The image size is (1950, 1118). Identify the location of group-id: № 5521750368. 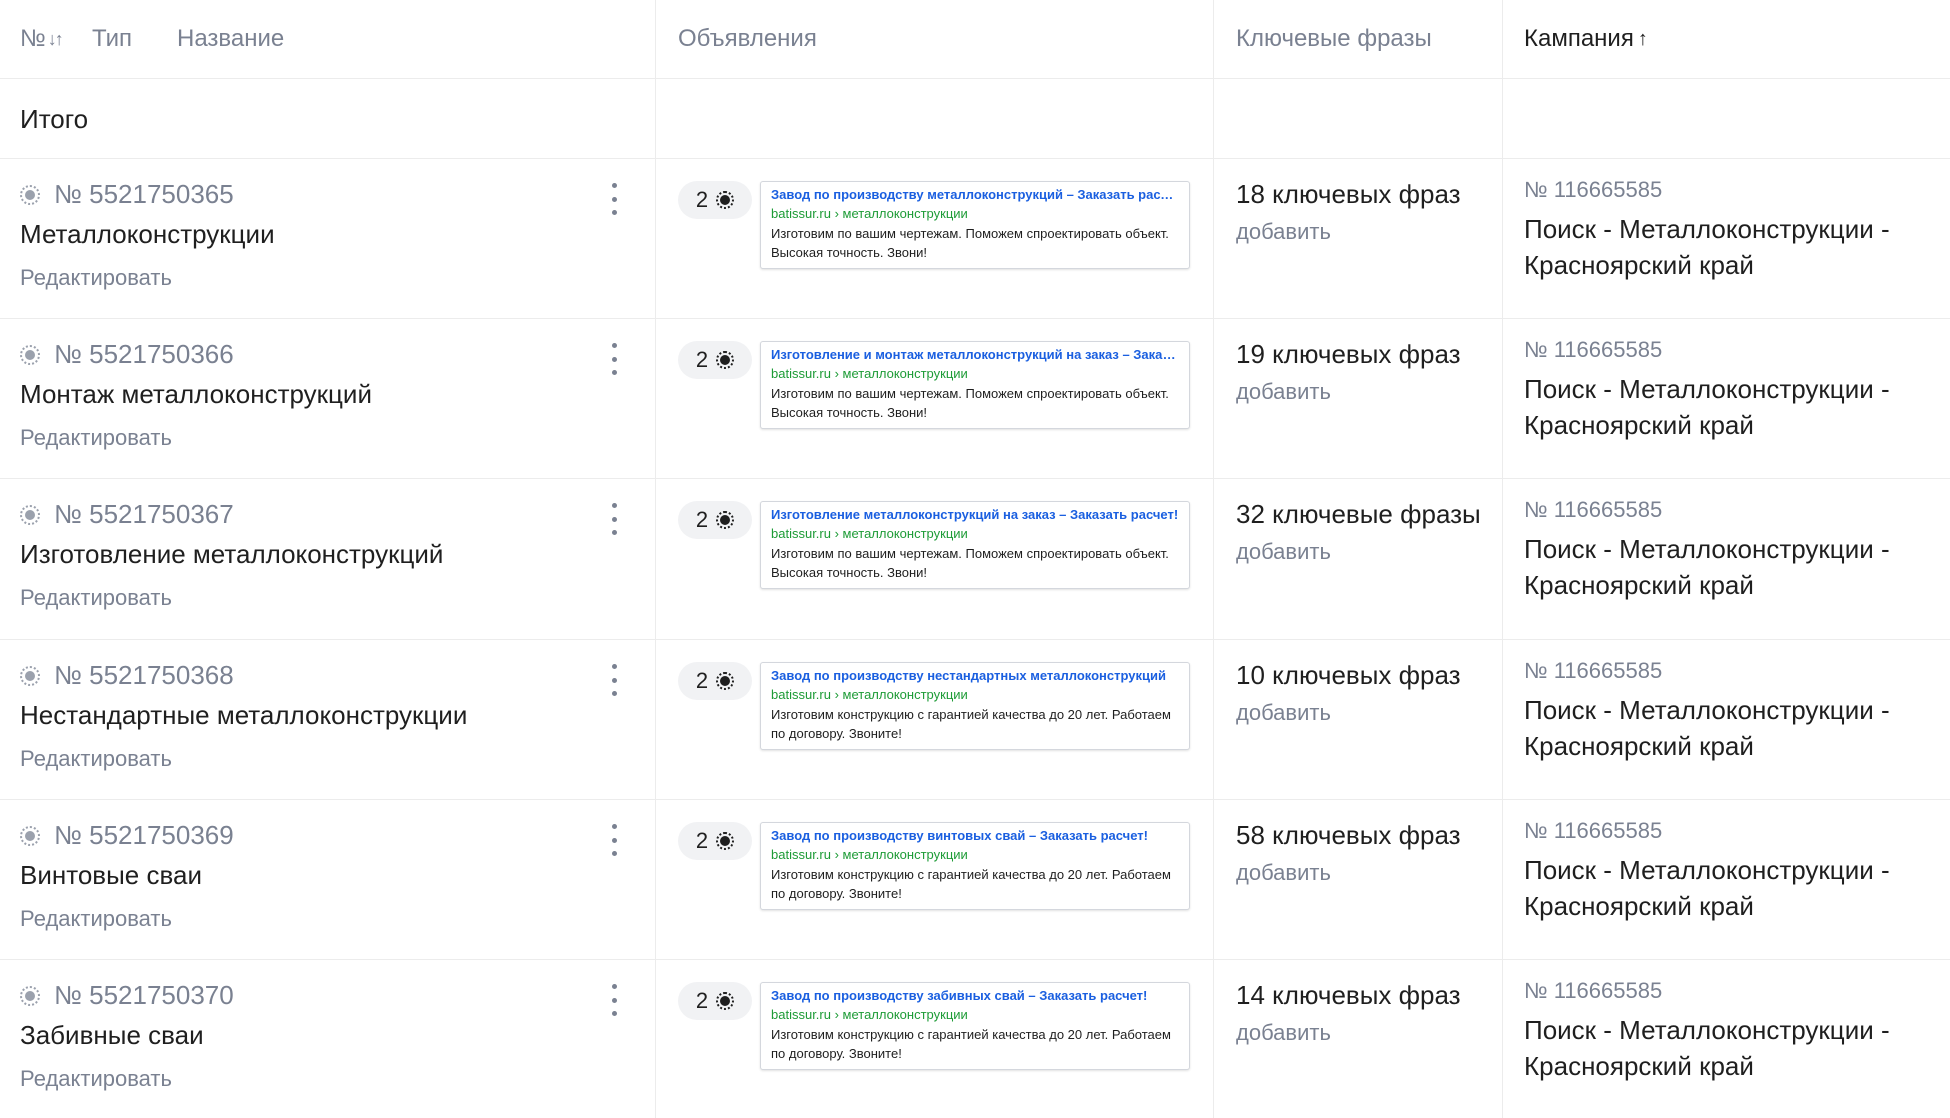
(127, 675).